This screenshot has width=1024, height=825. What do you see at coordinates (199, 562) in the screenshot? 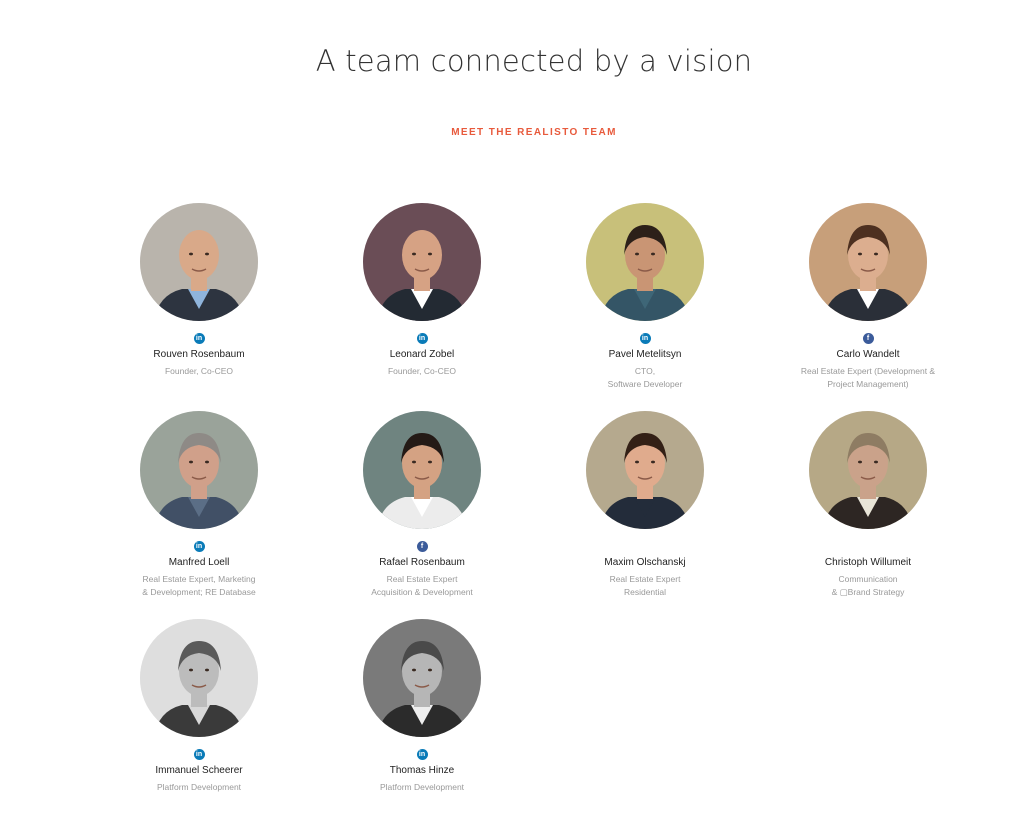
I see `member-name: Manfred Loell` at bounding box center [199, 562].